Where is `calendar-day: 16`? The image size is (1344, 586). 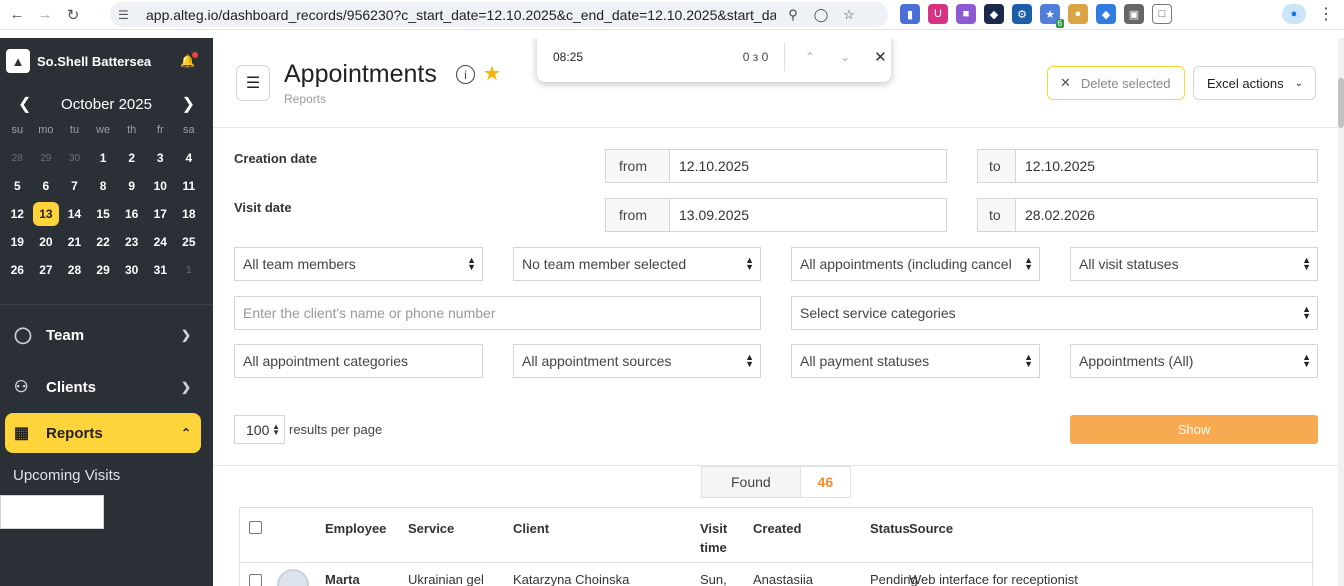 calendar-day: 16 is located at coordinates (131, 214).